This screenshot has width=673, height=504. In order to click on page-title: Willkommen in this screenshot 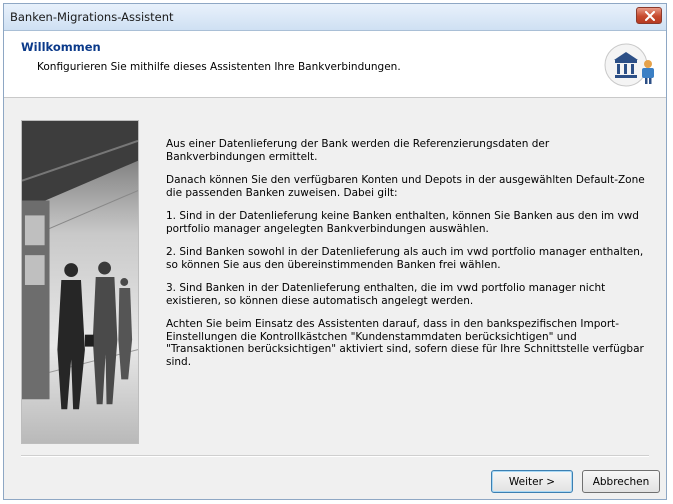, I will do `click(61, 47)`.